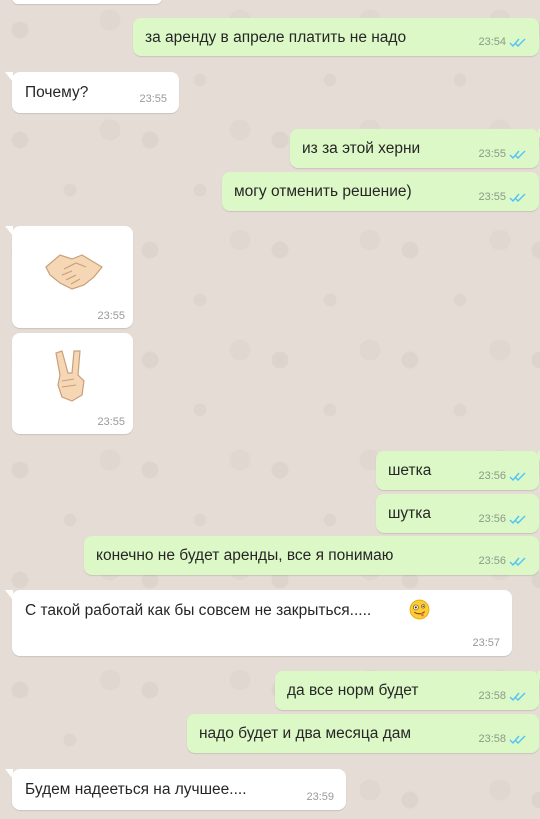 This screenshot has width=540, height=819. I want to click on message-bubble-incoming: Почему? 23:55, so click(92, 92).